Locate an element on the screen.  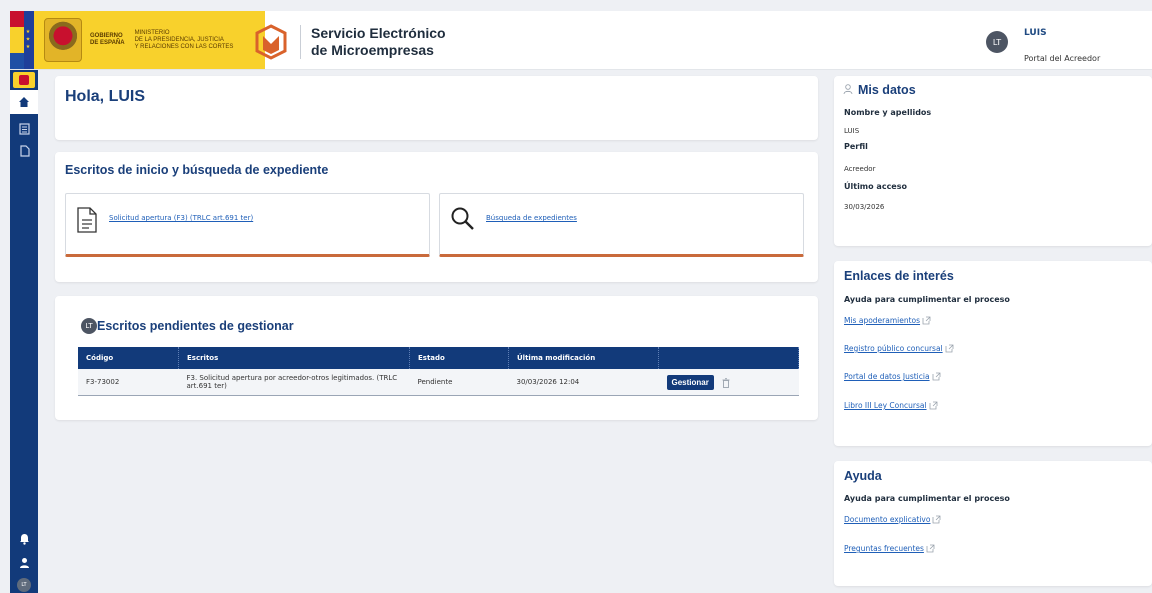
gestionar-button: Gestionar is located at coordinates (690, 382).